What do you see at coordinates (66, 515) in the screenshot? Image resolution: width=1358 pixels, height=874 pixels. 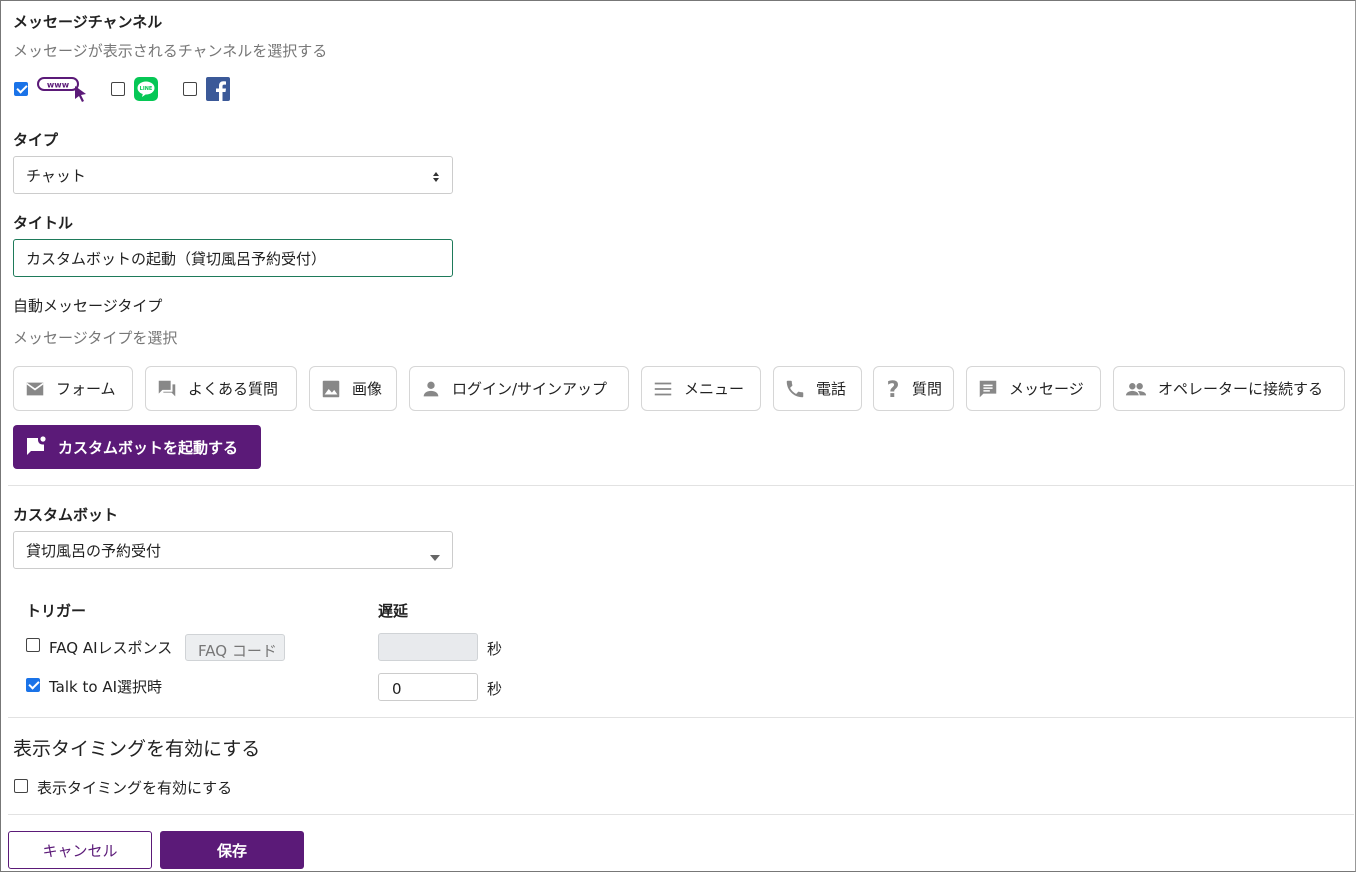 I see `custom-bot-label: カスタムボット` at bounding box center [66, 515].